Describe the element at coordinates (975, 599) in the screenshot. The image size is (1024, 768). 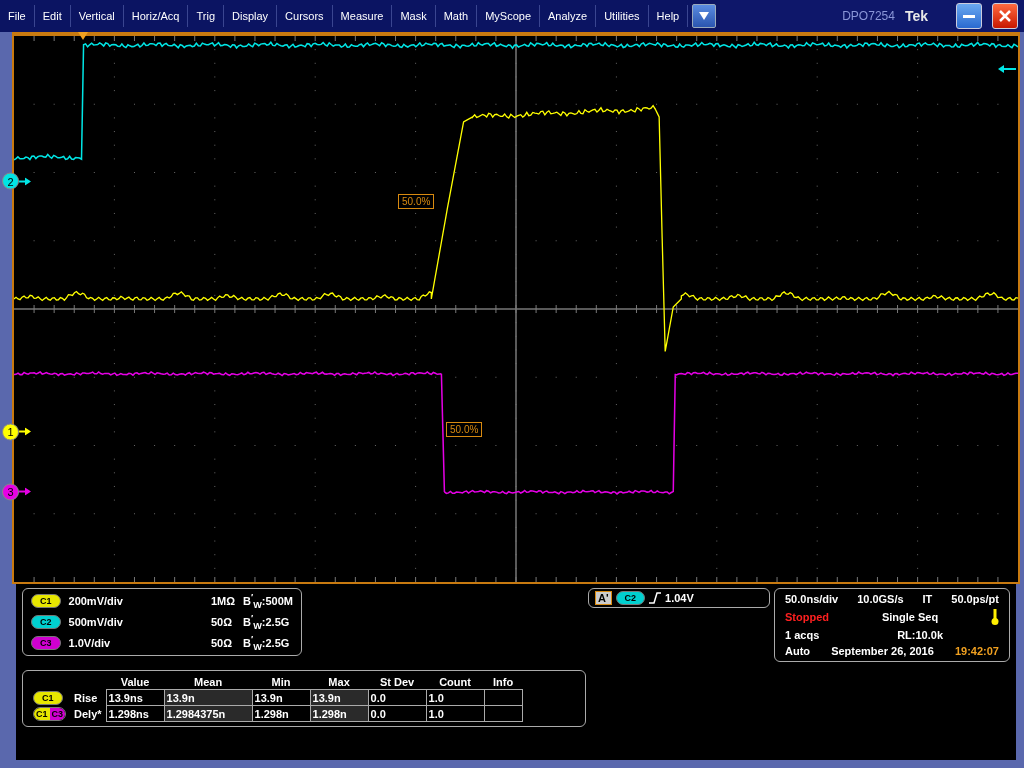
I see `resolution: 50.0ps/pt` at that location.